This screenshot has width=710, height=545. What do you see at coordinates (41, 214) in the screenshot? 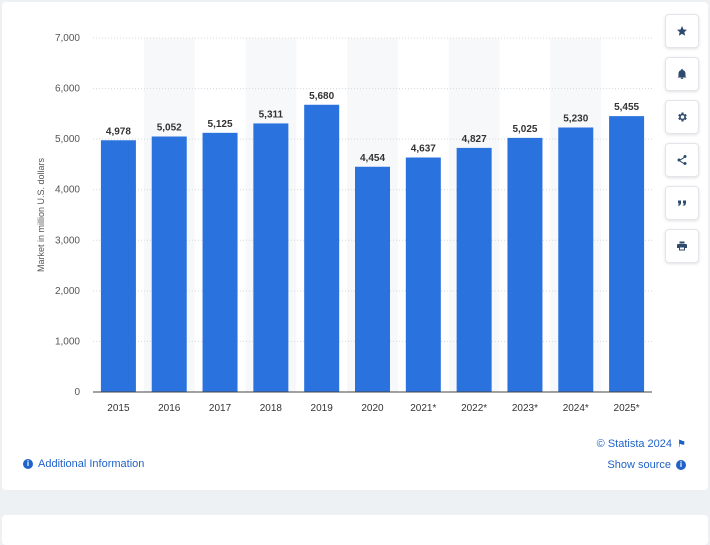
I see `y-axis-label: Market in million U.S. dollars` at bounding box center [41, 214].